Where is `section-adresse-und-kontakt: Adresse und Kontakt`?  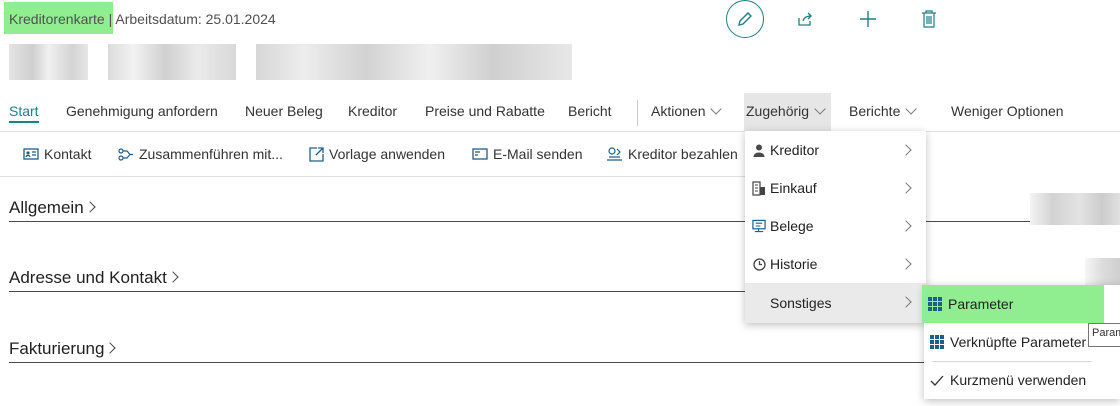
section-adresse-und-kontakt: Adresse und Kontakt is located at coordinates (94, 278).